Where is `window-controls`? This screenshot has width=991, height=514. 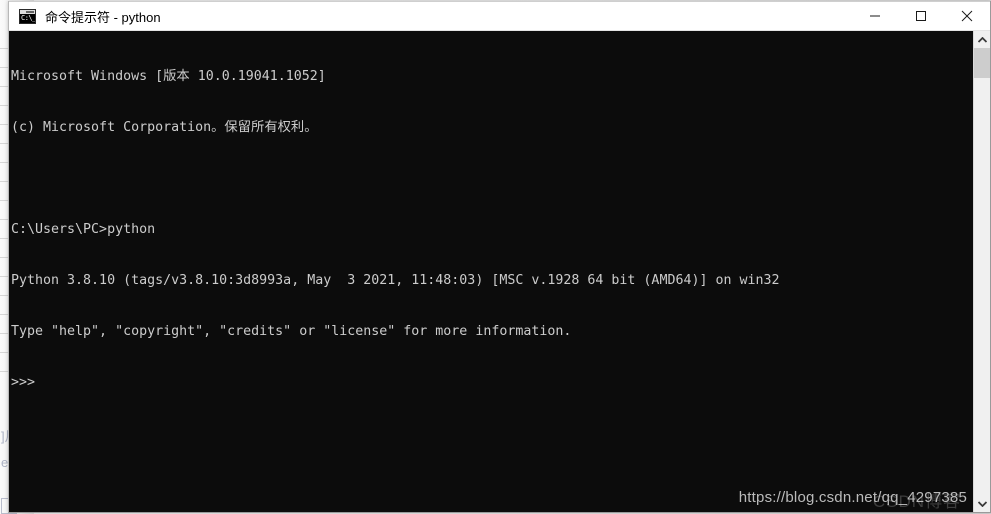 window-controls is located at coordinates (921, 16).